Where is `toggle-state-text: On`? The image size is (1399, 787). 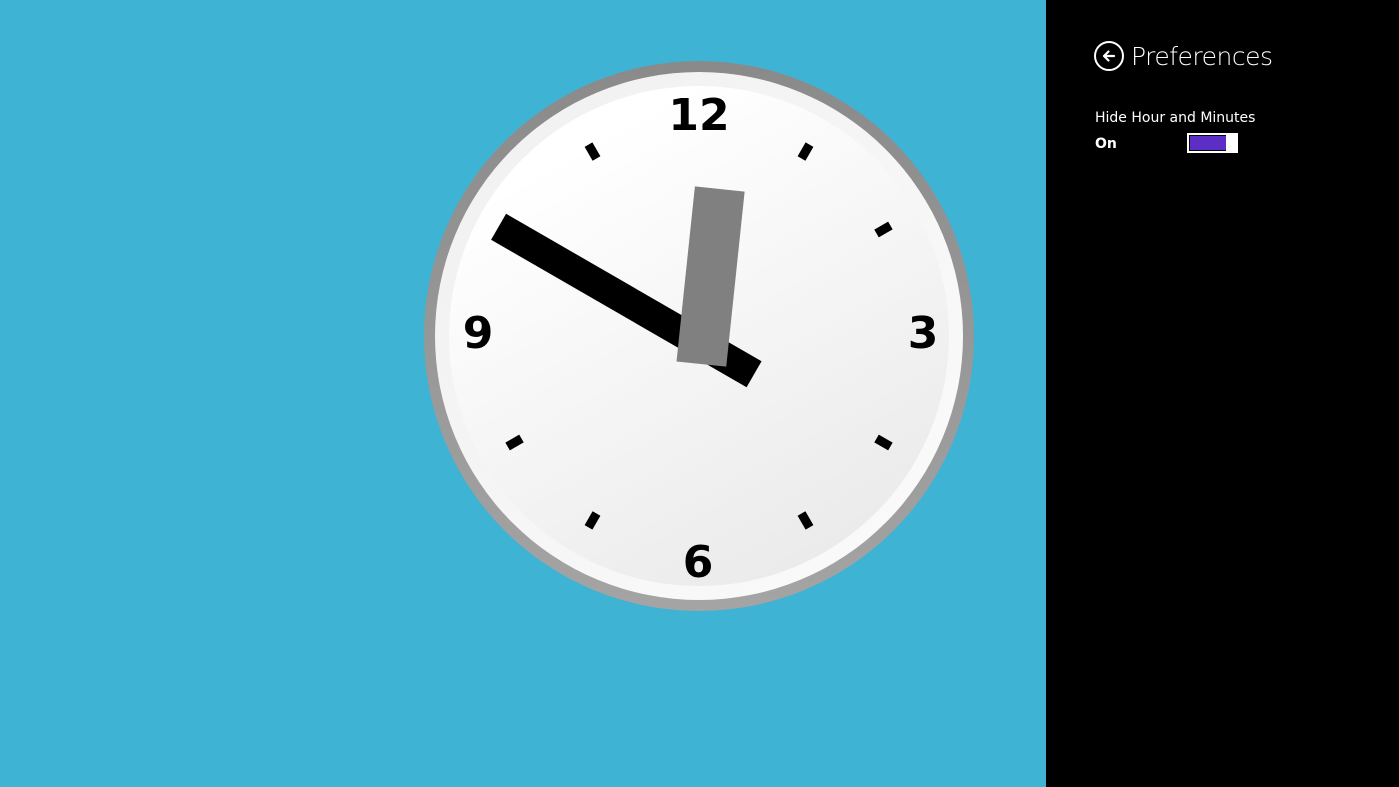
toggle-state-text: On is located at coordinates (1106, 144).